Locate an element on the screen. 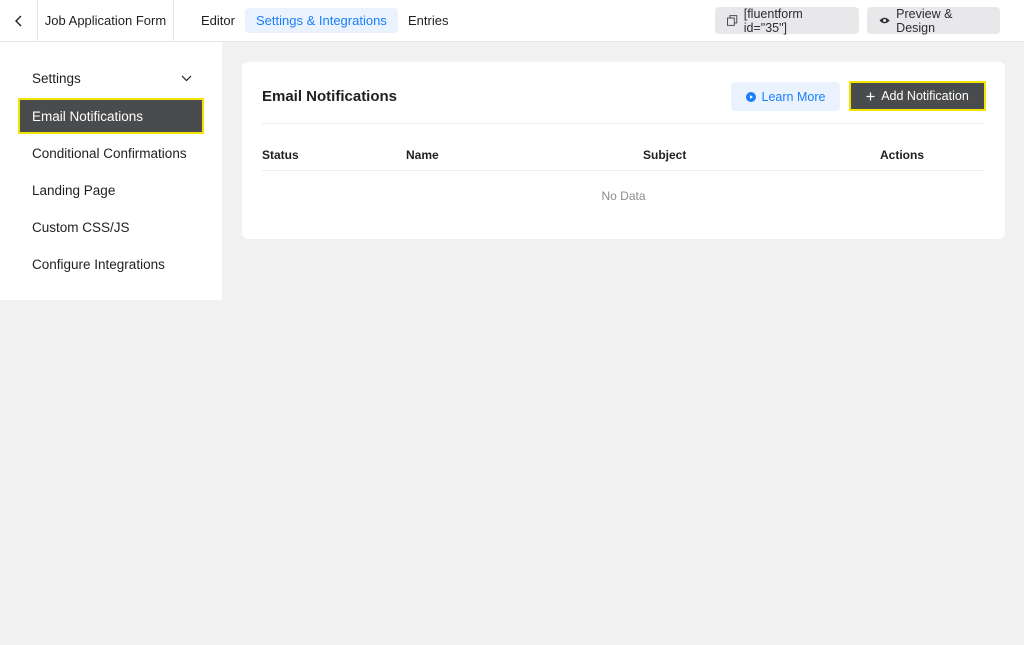 Image resolution: width=1024 pixels, height=645 pixels. shortcode-copy-button: [fluentform id="35"] is located at coordinates (787, 20).